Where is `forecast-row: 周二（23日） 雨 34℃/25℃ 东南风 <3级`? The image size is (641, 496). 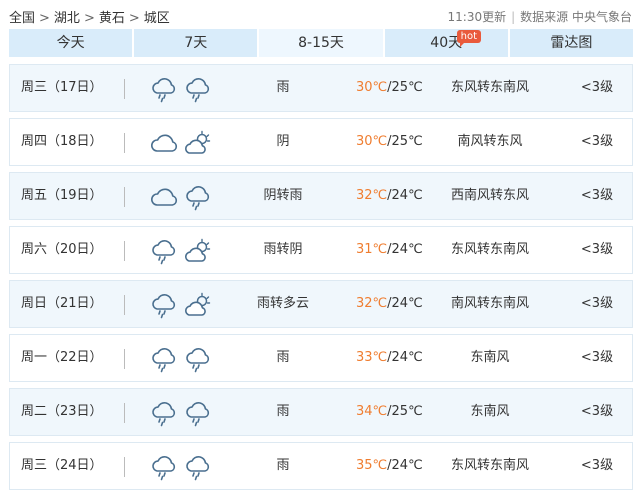 forecast-row: 周二（23日） 雨 34℃/25℃ 东南风 <3级 is located at coordinates (321, 412).